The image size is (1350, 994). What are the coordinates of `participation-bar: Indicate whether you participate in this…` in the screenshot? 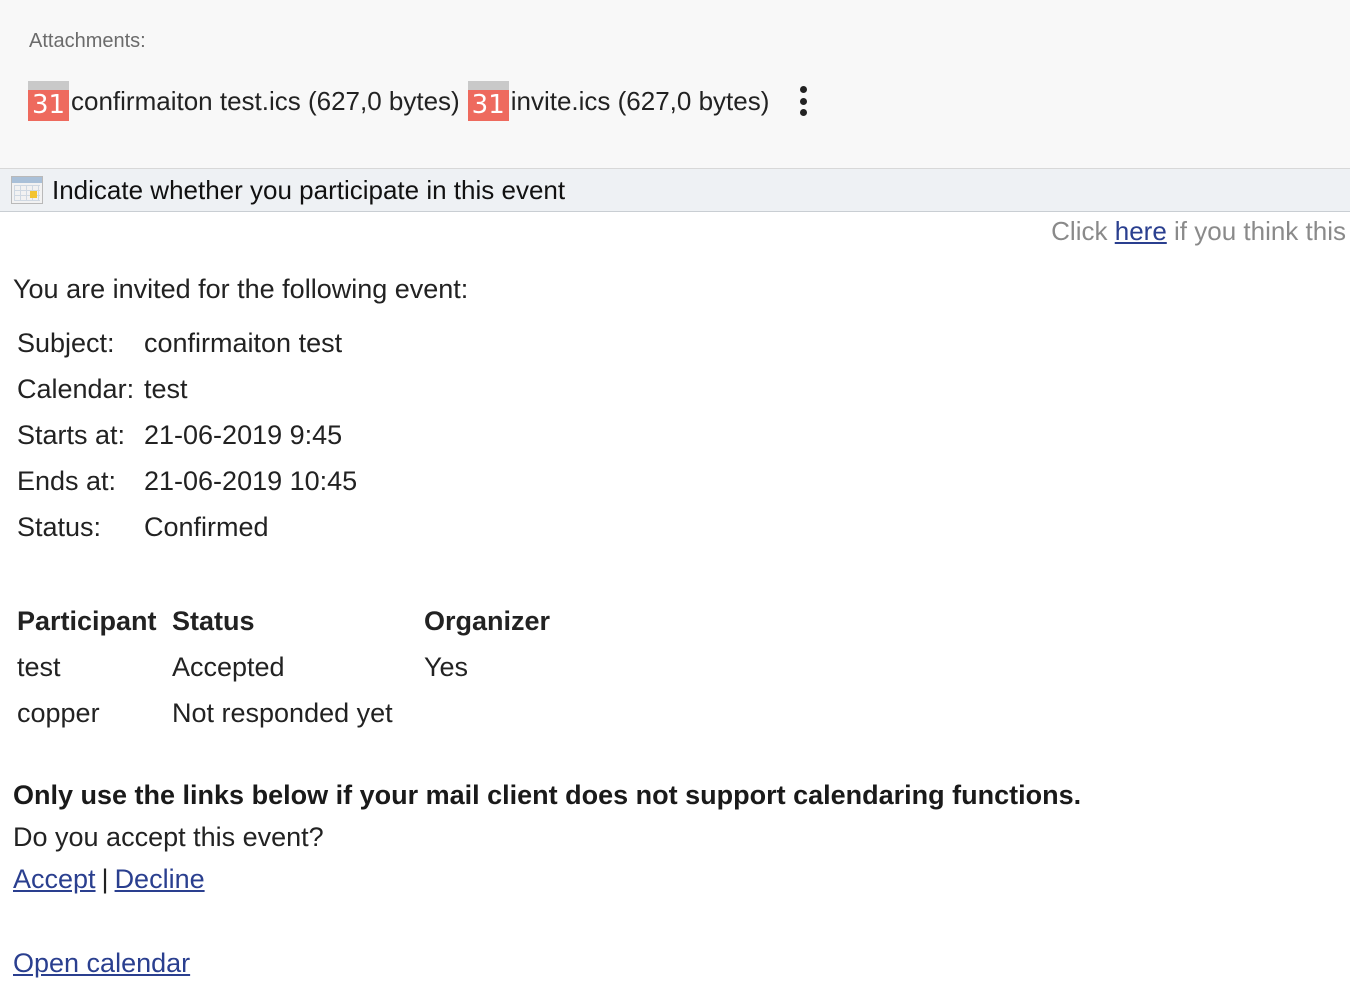 It's located at (675, 190).